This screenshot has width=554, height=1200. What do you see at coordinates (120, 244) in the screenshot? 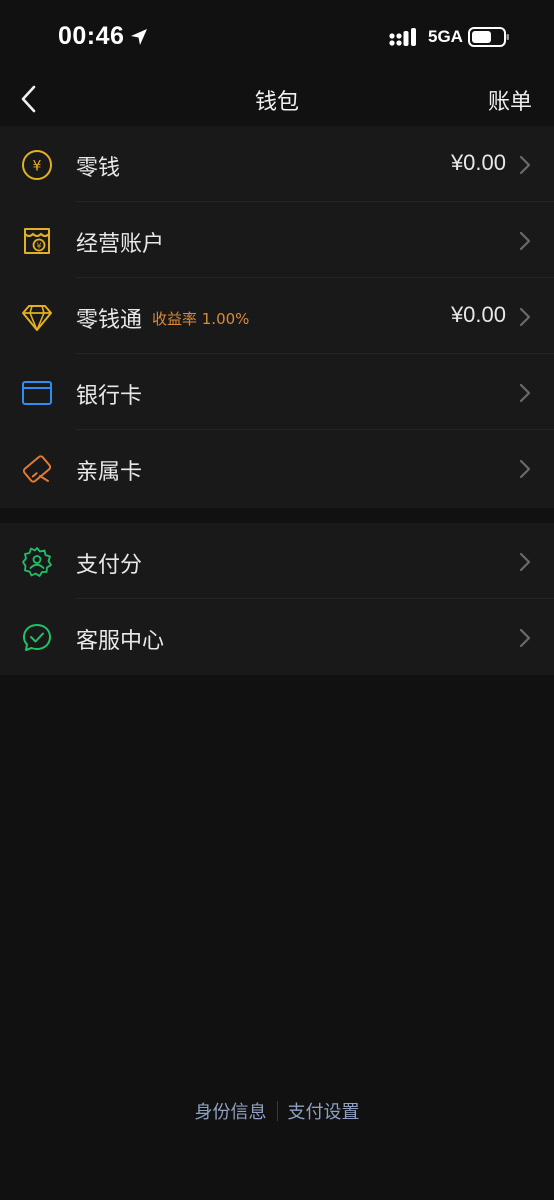
I see `row-label: 经营账户` at bounding box center [120, 244].